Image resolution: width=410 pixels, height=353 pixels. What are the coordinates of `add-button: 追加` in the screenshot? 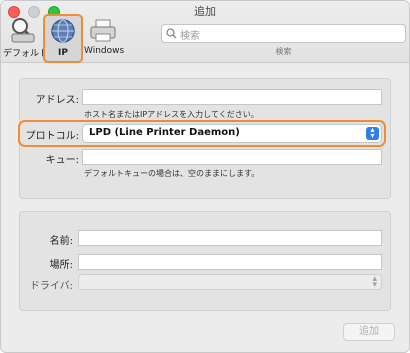 It's located at (369, 332).